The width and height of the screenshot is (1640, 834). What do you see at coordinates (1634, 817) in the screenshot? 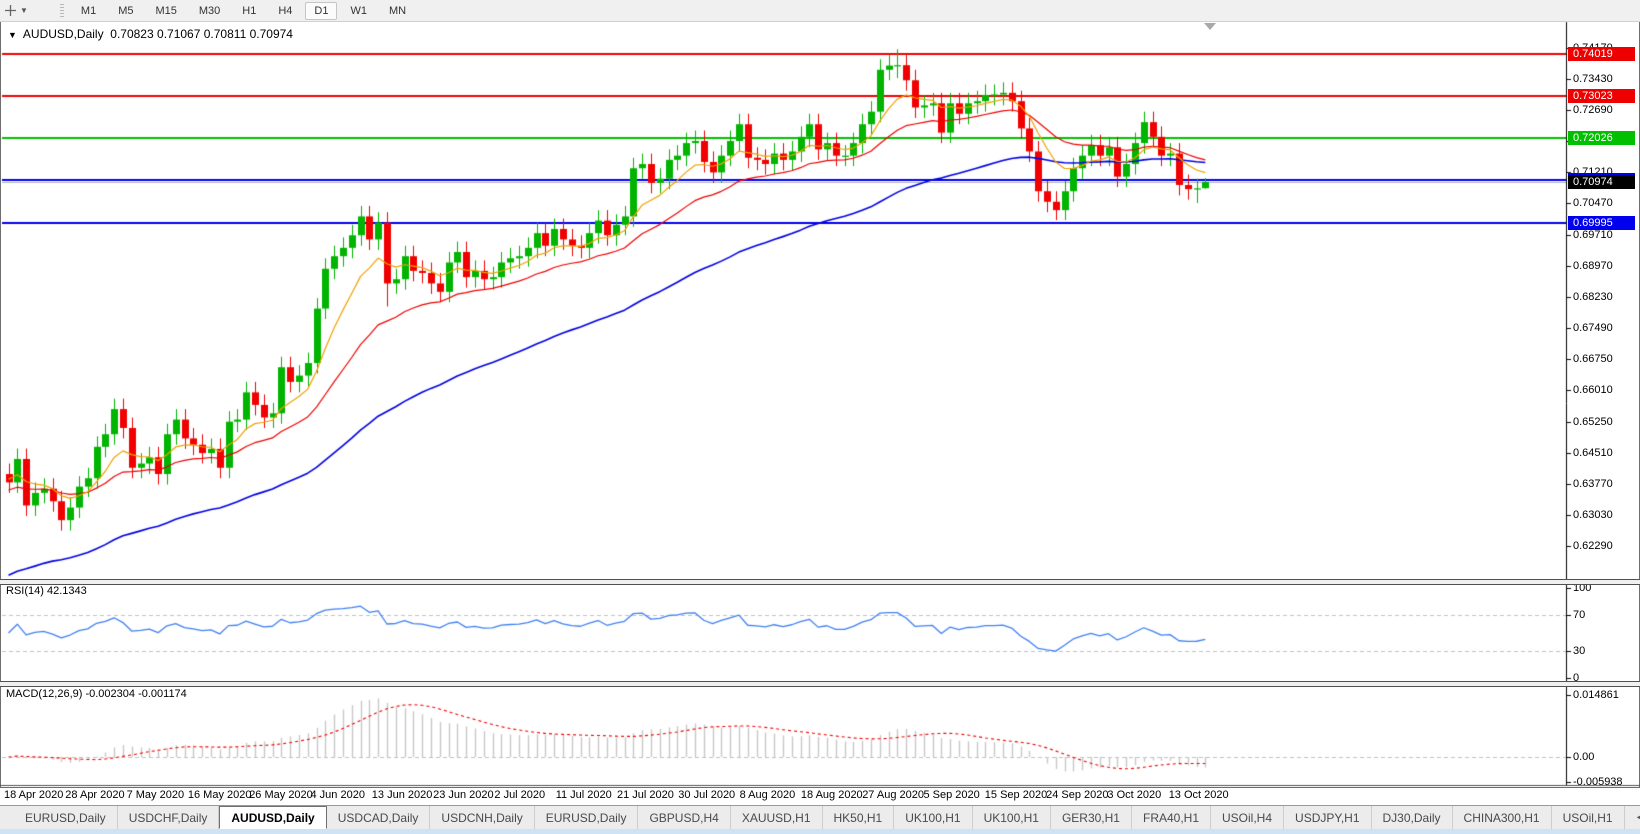
I see `tab-scroll-arrows: ◂ ▸` at bounding box center [1634, 817].